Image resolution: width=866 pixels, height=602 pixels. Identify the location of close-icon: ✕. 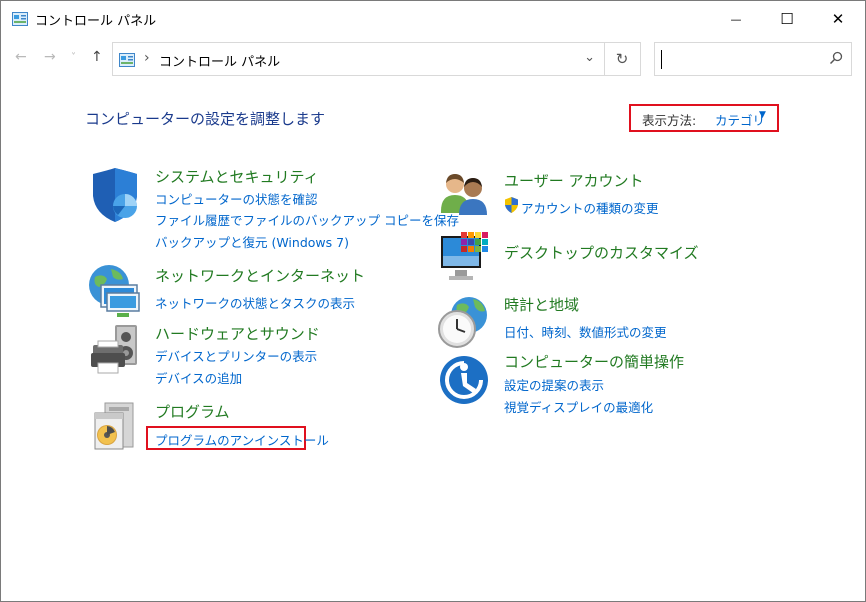
(838, 19).